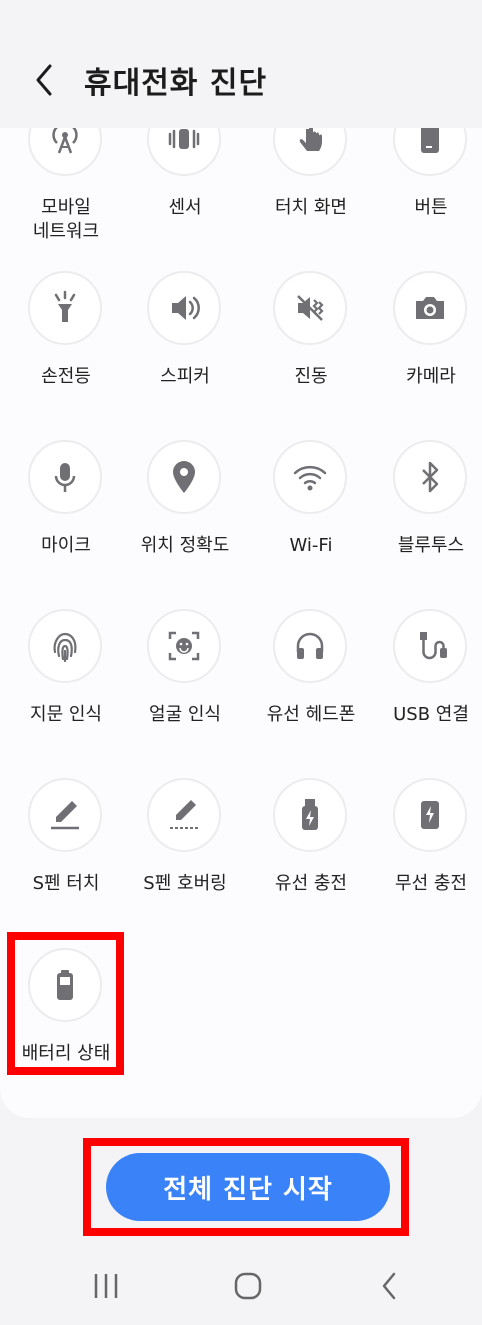  What do you see at coordinates (311, 545) in the screenshot?
I see `test-label: Wi-Fi` at bounding box center [311, 545].